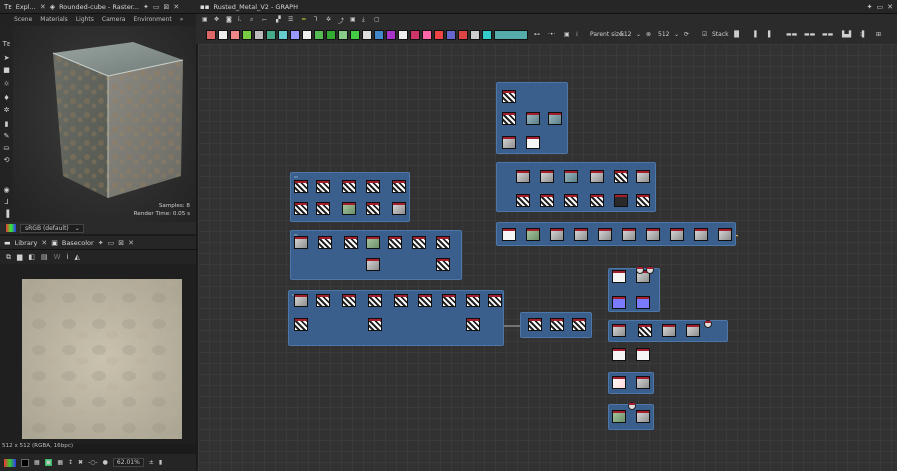 The image size is (897, 471). I want to click on stack-checkbox: ☑, so click(704, 34).